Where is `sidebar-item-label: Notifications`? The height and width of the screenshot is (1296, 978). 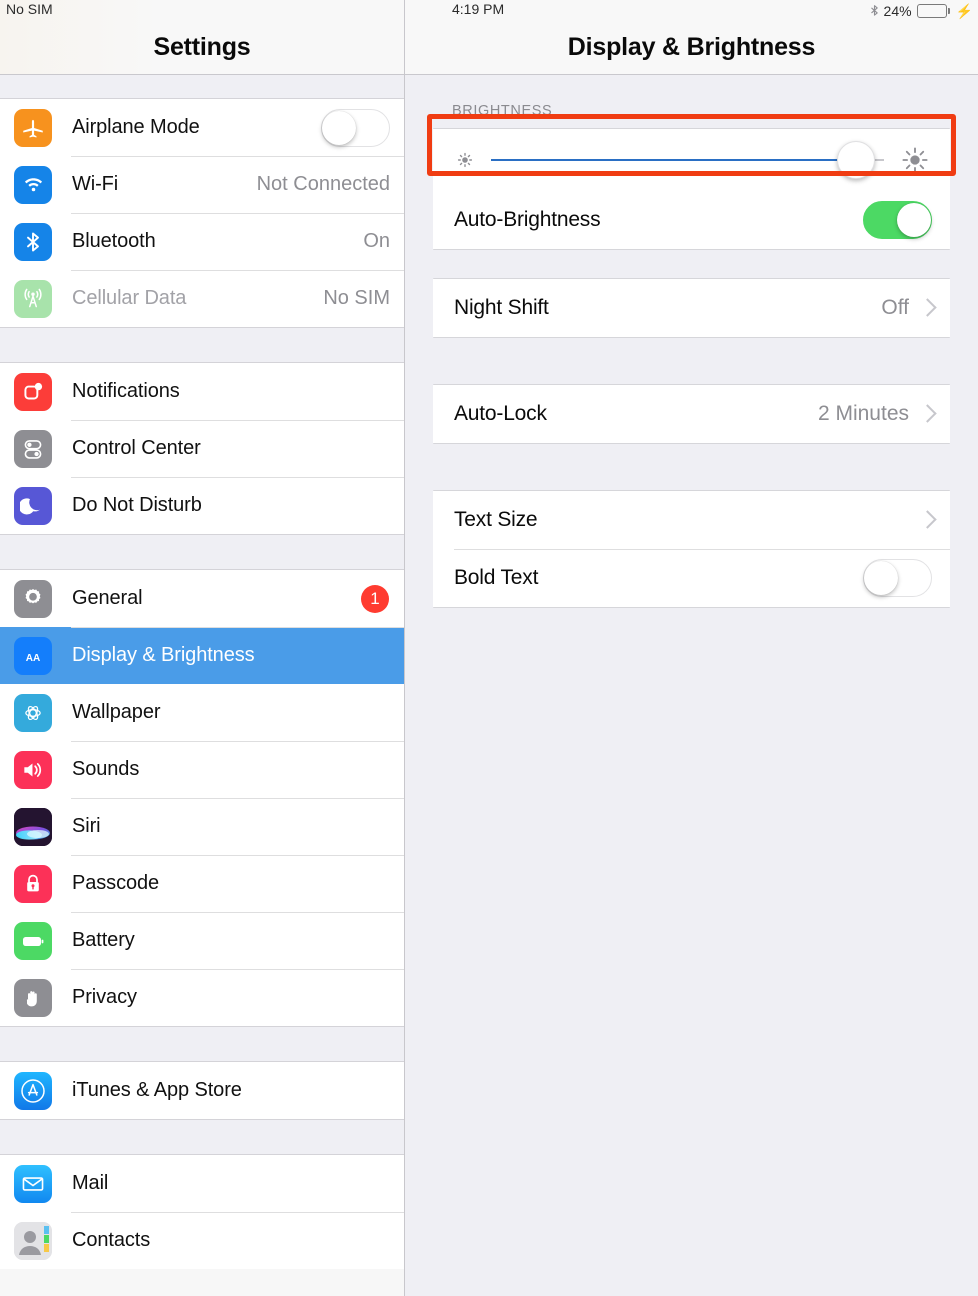
sidebar-item-label: Notifications is located at coordinates (126, 391).